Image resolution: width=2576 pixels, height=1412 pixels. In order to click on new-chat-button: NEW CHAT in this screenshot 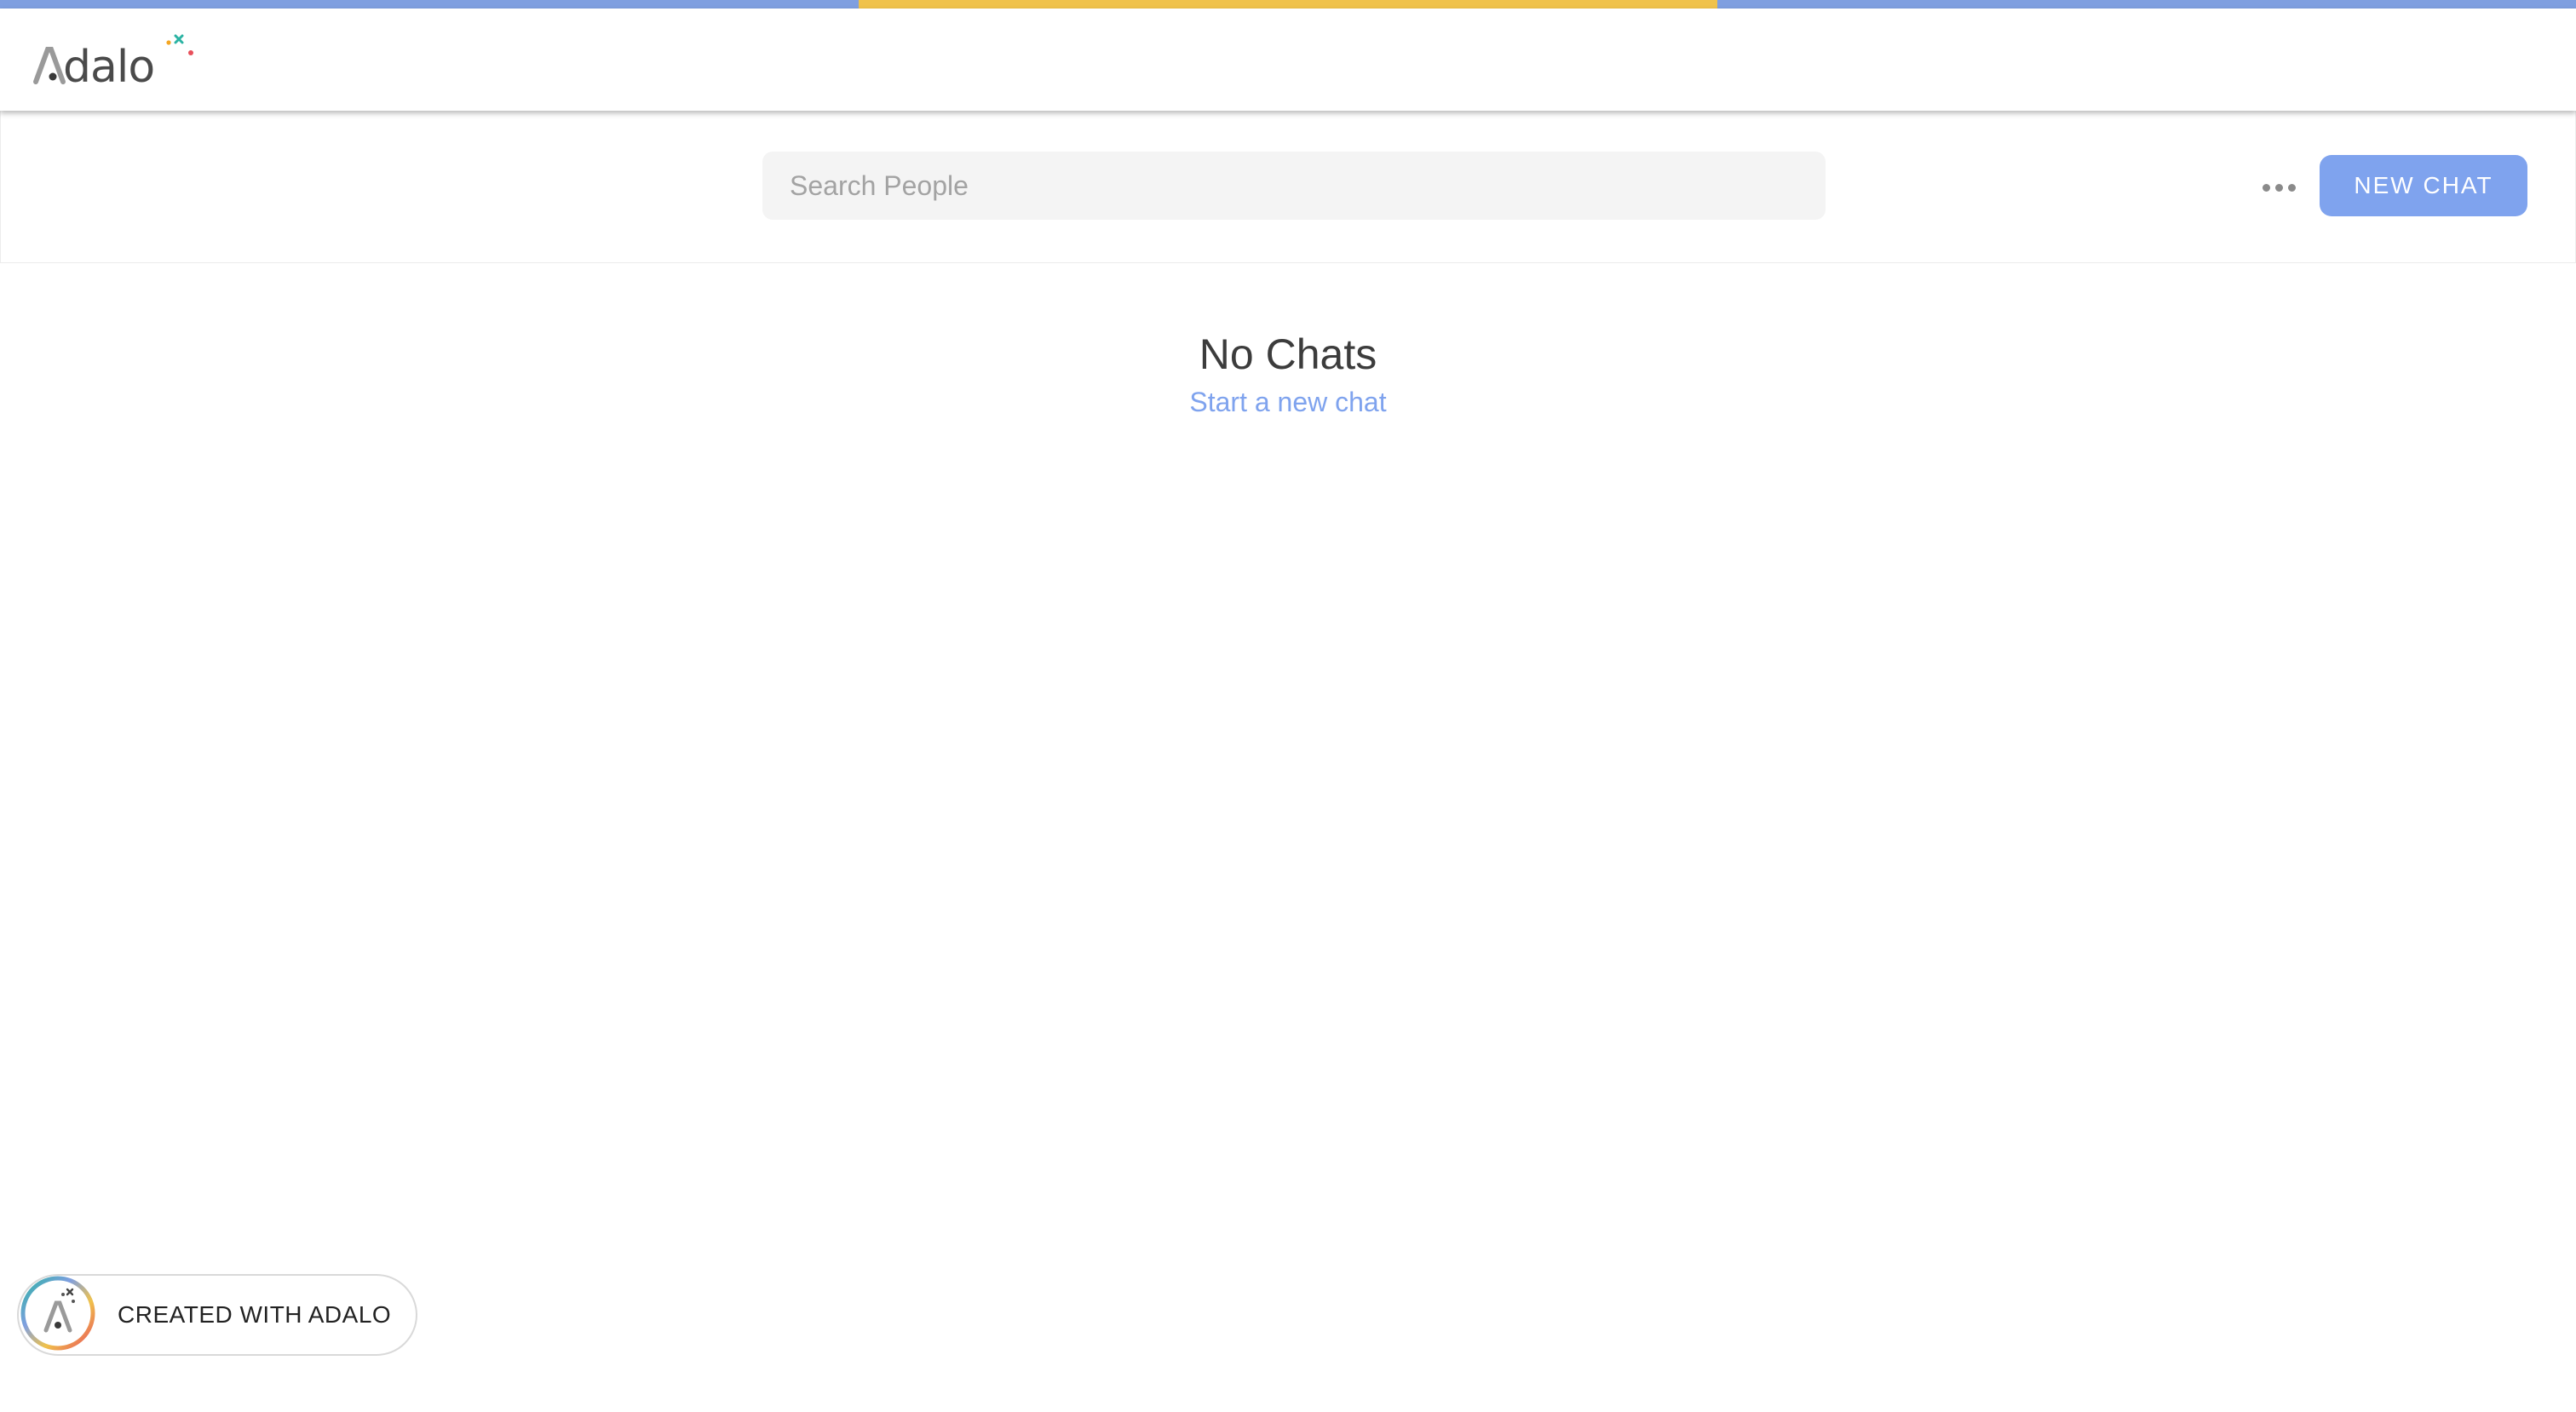, I will do `click(2424, 185)`.